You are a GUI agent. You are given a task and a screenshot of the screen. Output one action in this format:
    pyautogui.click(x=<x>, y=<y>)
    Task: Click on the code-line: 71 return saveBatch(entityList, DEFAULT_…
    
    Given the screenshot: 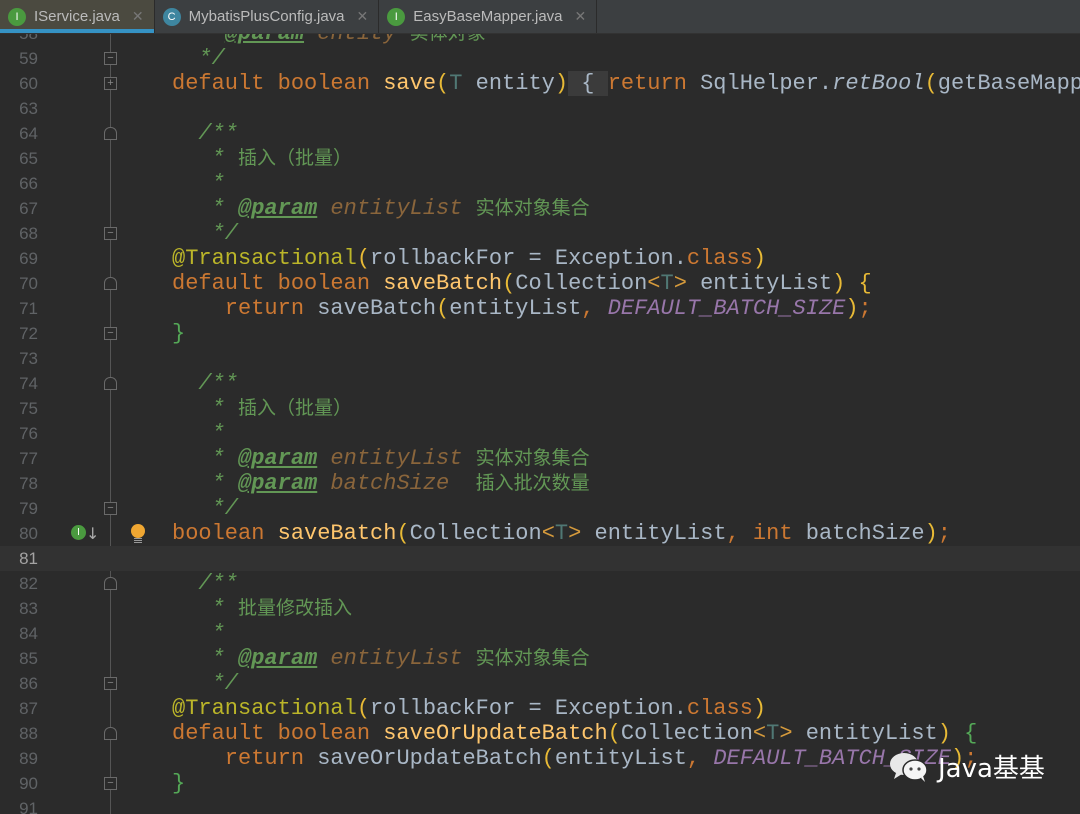 What is the action you would take?
    pyautogui.click(x=540, y=308)
    